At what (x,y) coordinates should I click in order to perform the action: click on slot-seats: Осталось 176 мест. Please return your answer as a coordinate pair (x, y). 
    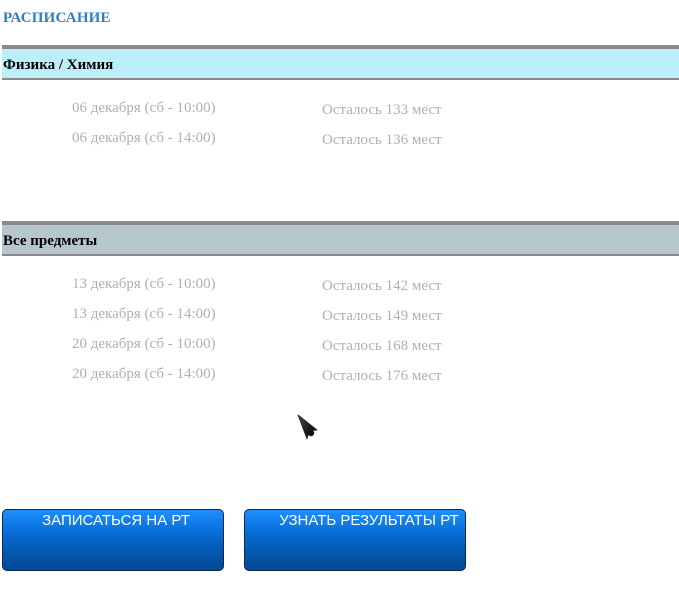
    Looking at the image, I should click on (382, 376).